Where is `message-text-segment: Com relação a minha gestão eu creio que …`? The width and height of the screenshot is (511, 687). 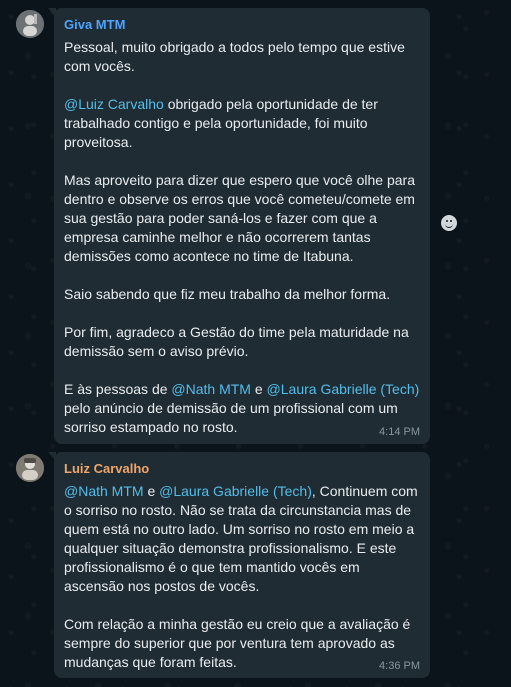 message-text-segment: Com relação a minha gestão eu creio que … is located at coordinates (237, 643).